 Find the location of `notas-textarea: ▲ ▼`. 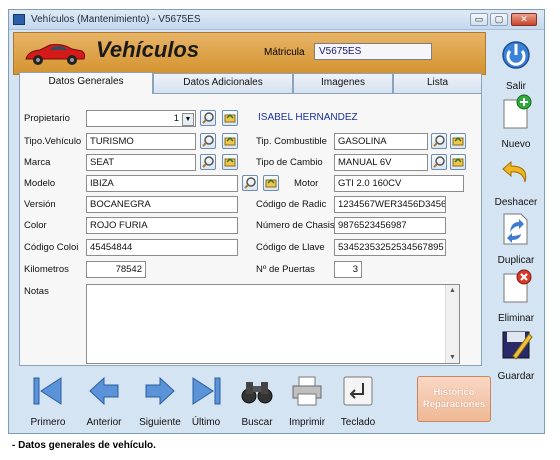

notas-textarea: ▲ ▼ is located at coordinates (273, 324).